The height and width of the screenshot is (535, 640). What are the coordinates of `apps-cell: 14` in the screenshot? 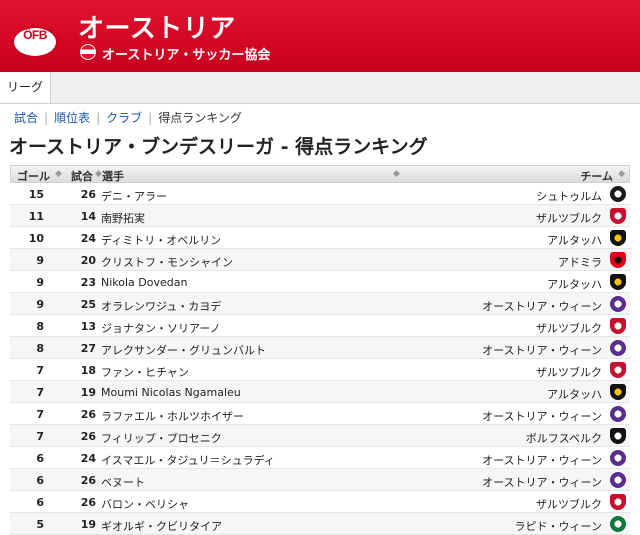 It's located at (88, 216).